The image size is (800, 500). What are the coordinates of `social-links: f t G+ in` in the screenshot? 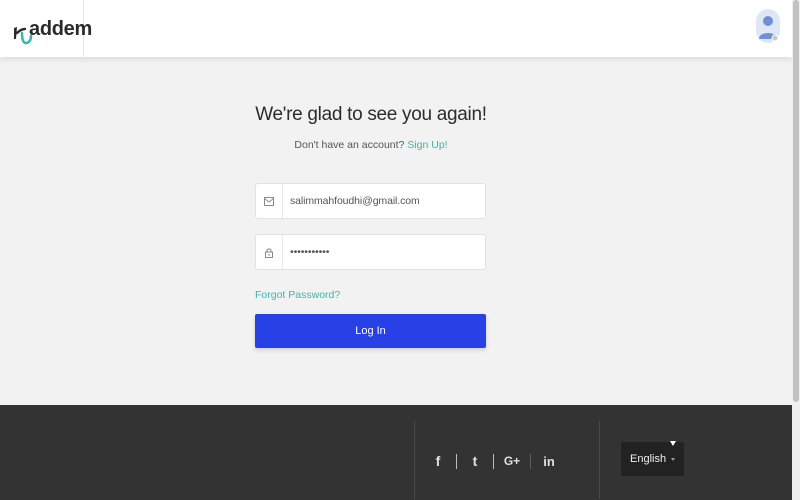 It's located at (493, 461).